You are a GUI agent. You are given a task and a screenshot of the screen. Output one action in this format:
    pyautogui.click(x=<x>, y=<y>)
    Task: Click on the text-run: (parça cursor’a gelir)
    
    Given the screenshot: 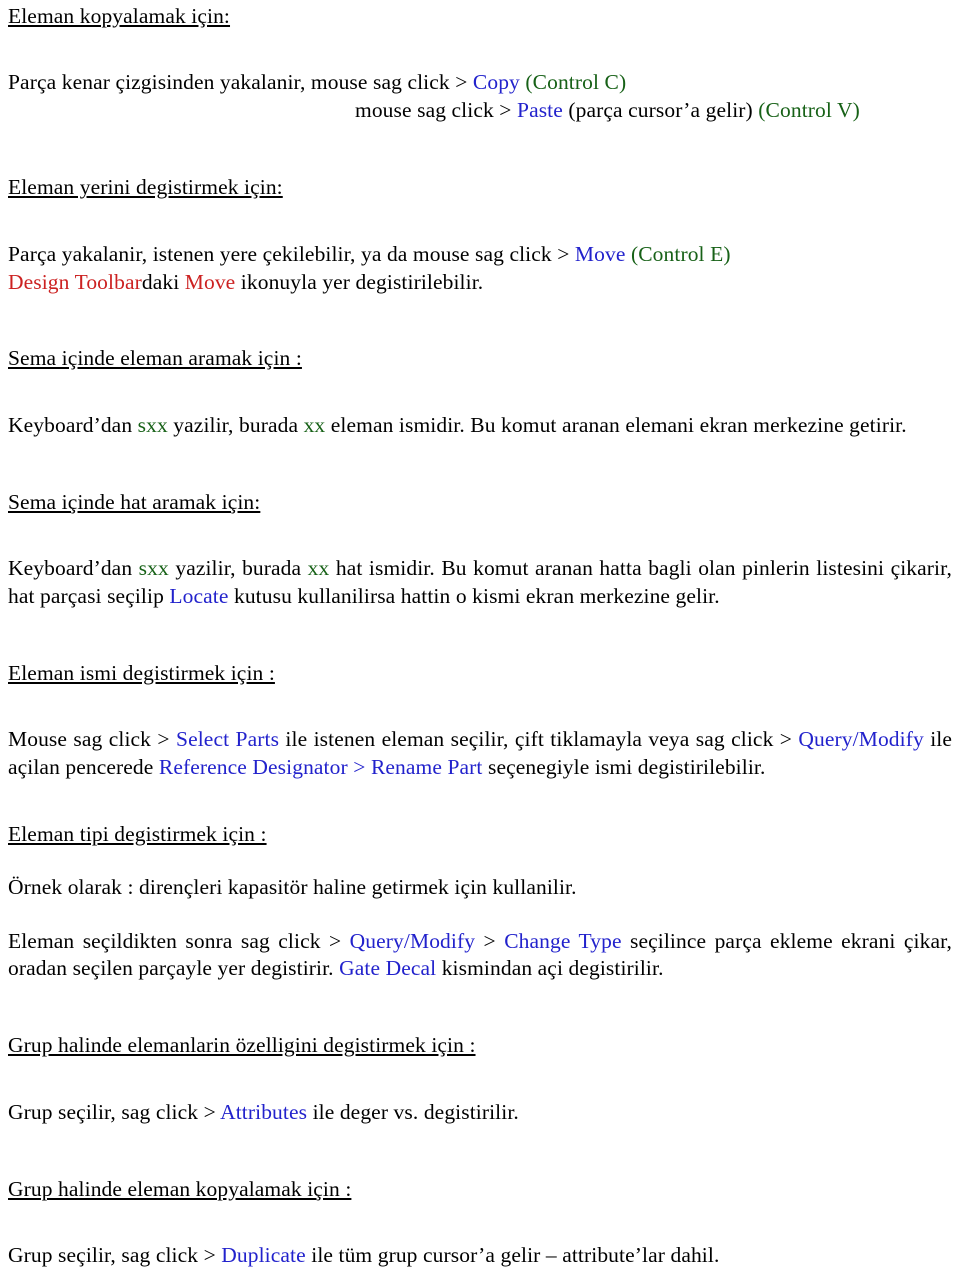 What is the action you would take?
    pyautogui.click(x=660, y=110)
    